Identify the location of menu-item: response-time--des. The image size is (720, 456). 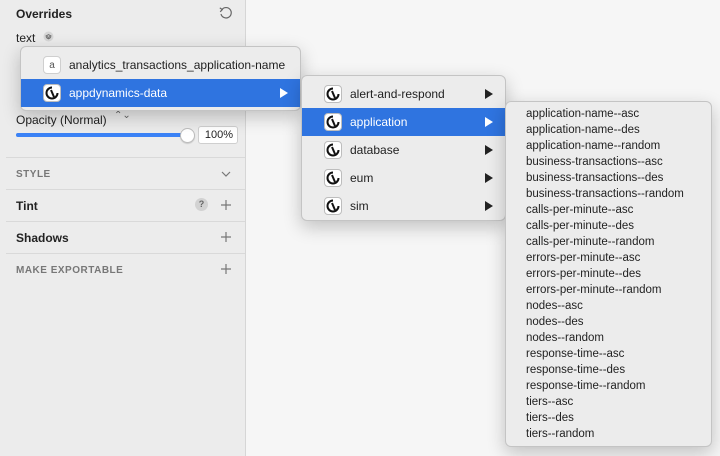
(608, 370).